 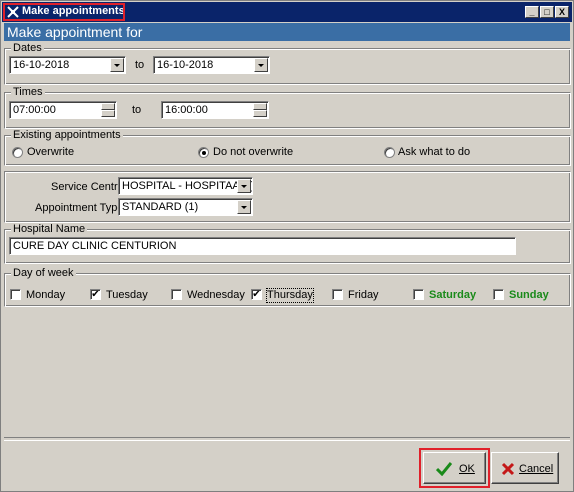 I want to click on date-to-dropdown-icon, so click(x=261, y=65).